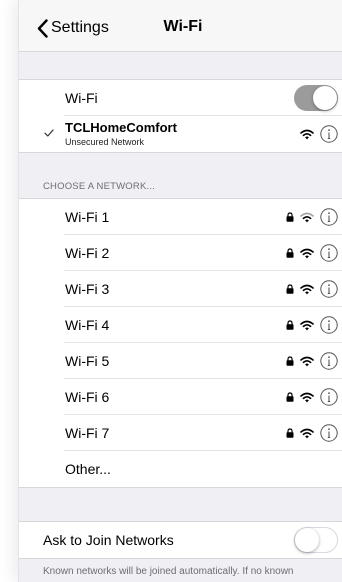  What do you see at coordinates (87, 253) in the screenshot?
I see `network-name: Wi-Fi 2` at bounding box center [87, 253].